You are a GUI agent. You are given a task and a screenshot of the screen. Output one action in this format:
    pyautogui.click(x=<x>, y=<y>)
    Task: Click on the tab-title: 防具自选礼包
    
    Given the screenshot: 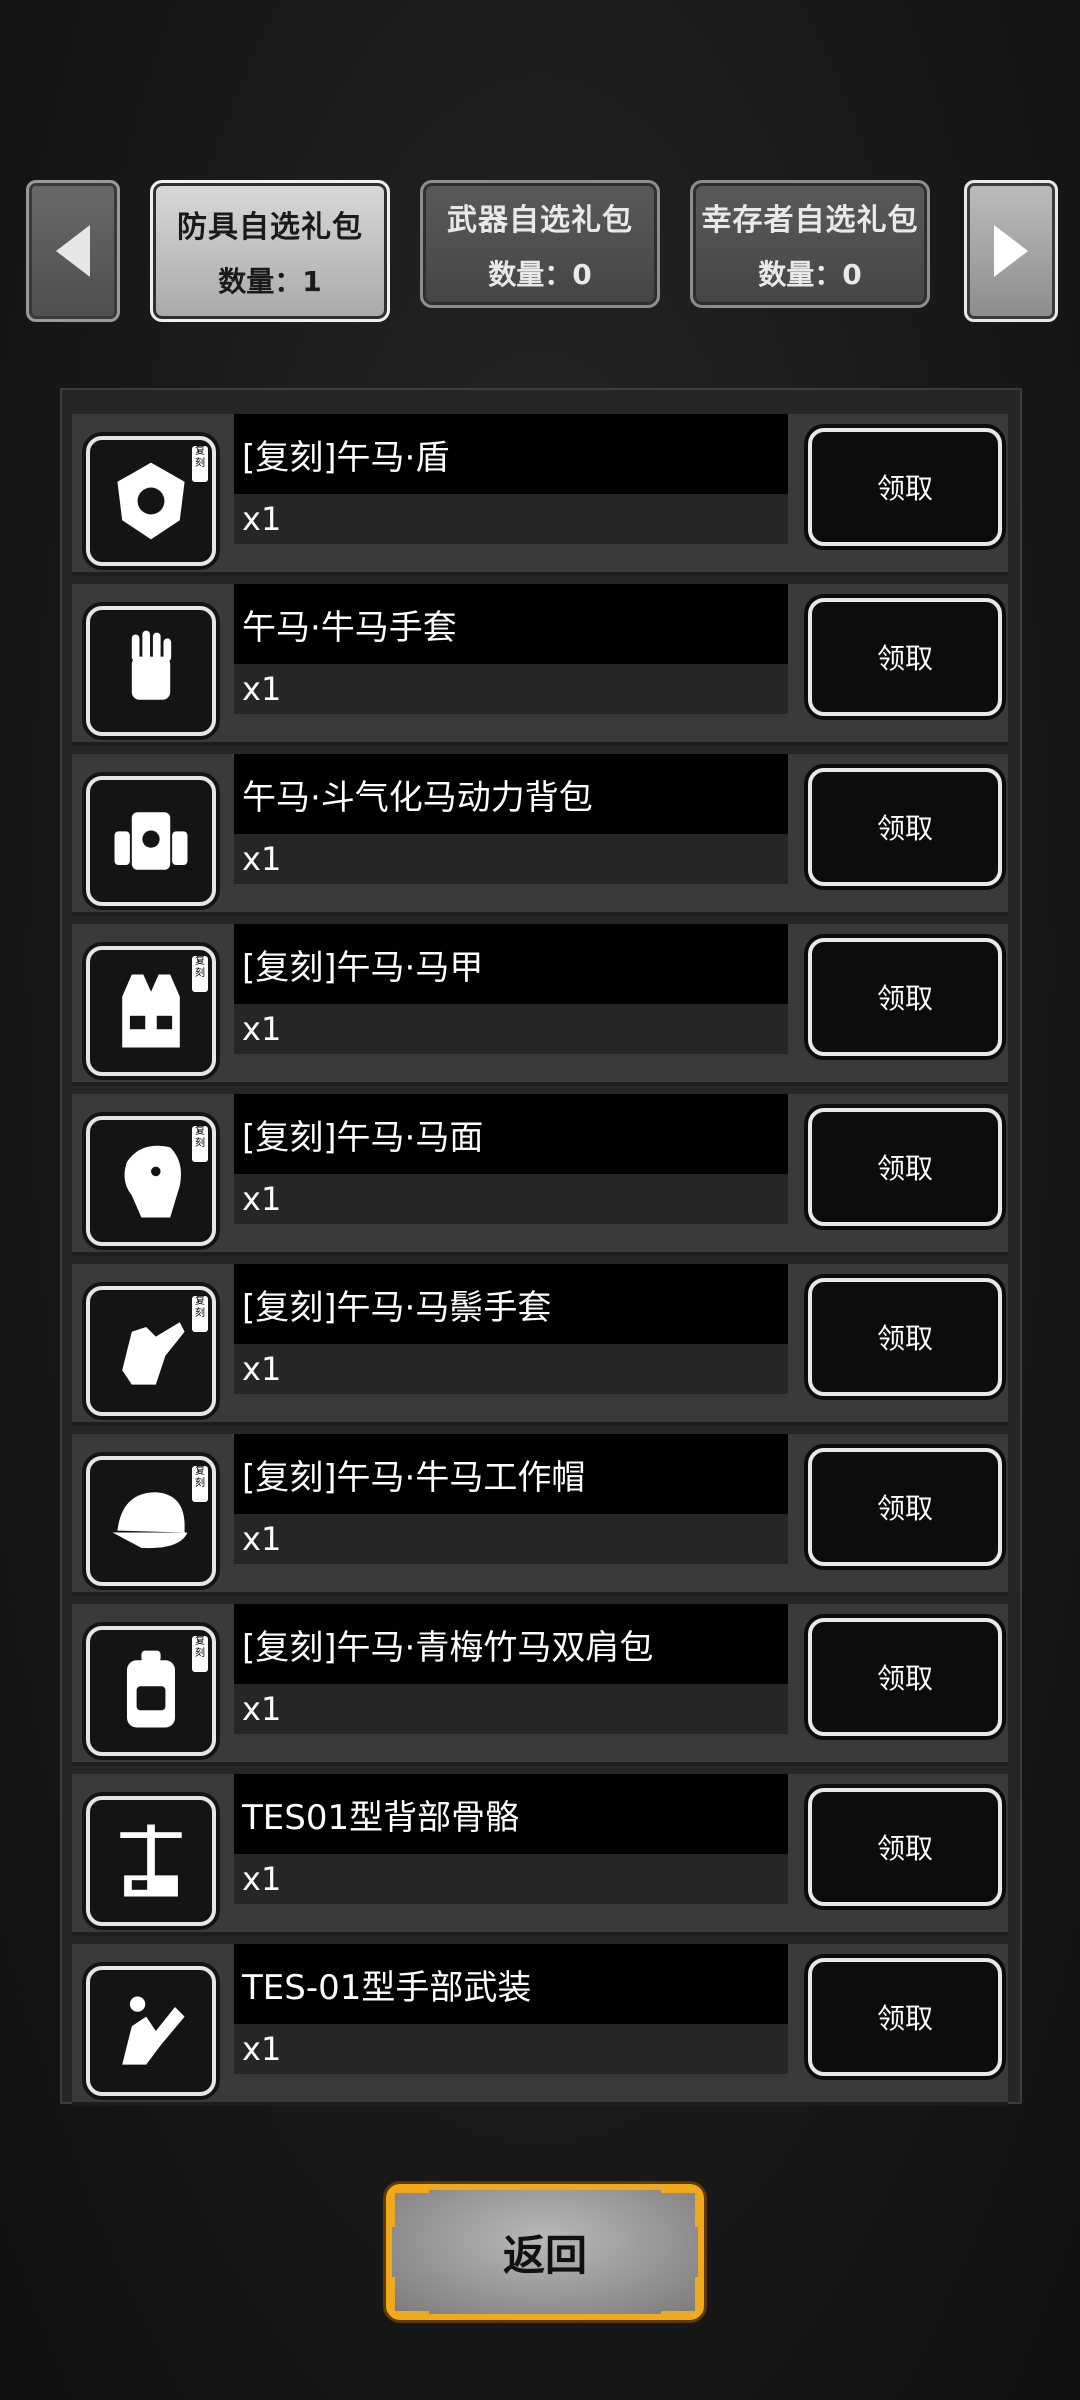 What is the action you would take?
    pyautogui.click(x=270, y=227)
    